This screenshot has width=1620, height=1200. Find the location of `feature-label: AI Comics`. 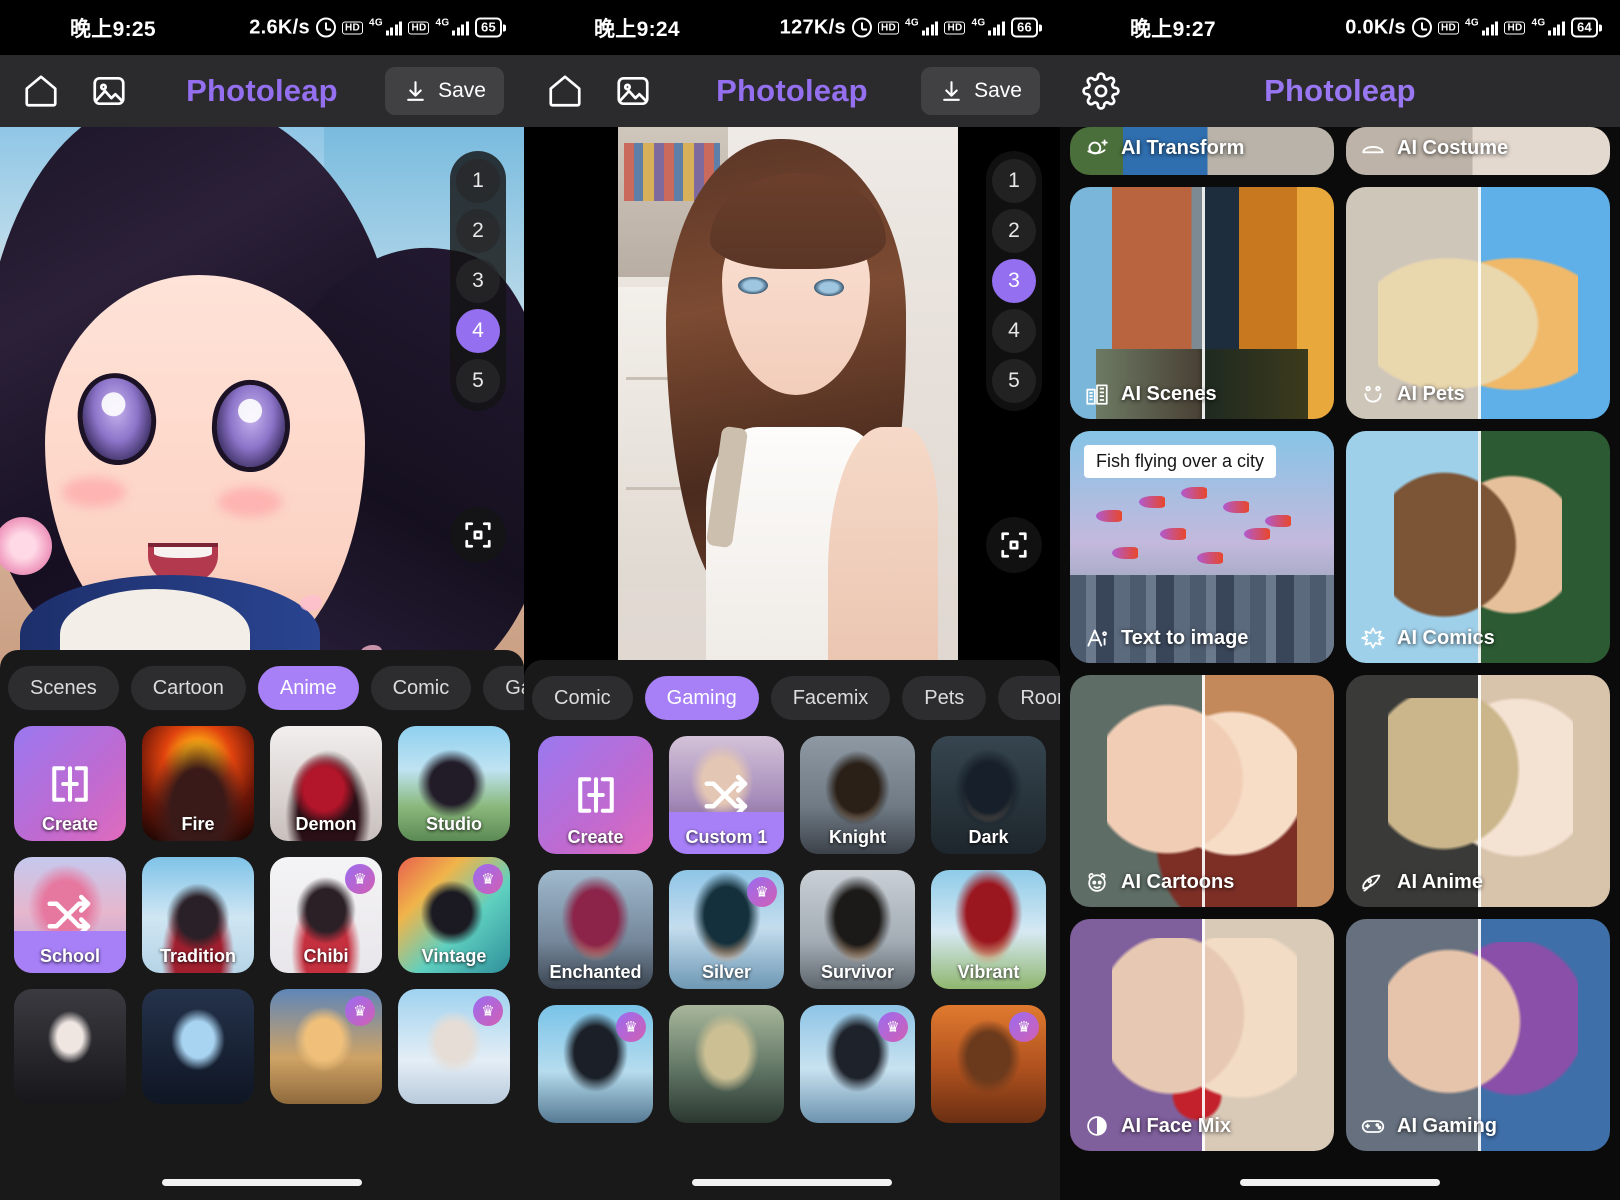

feature-label: AI Comics is located at coordinates (1446, 637).